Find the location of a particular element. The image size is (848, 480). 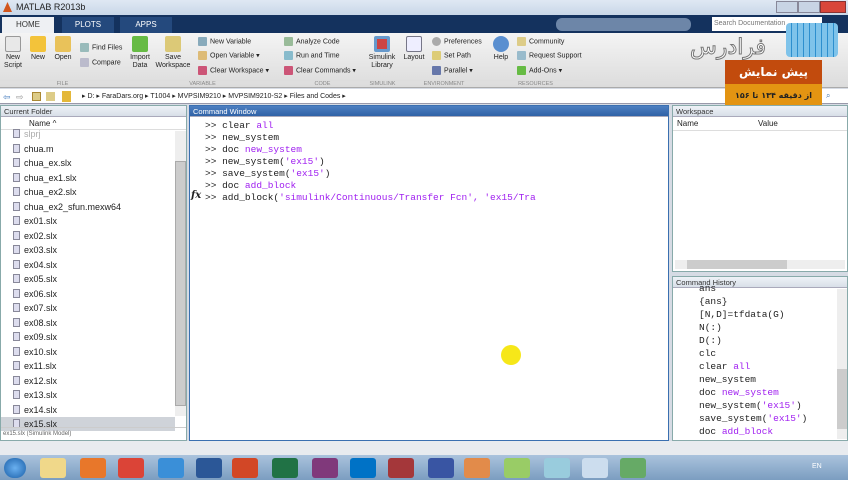

open-button: Open is located at coordinates (63, 49).